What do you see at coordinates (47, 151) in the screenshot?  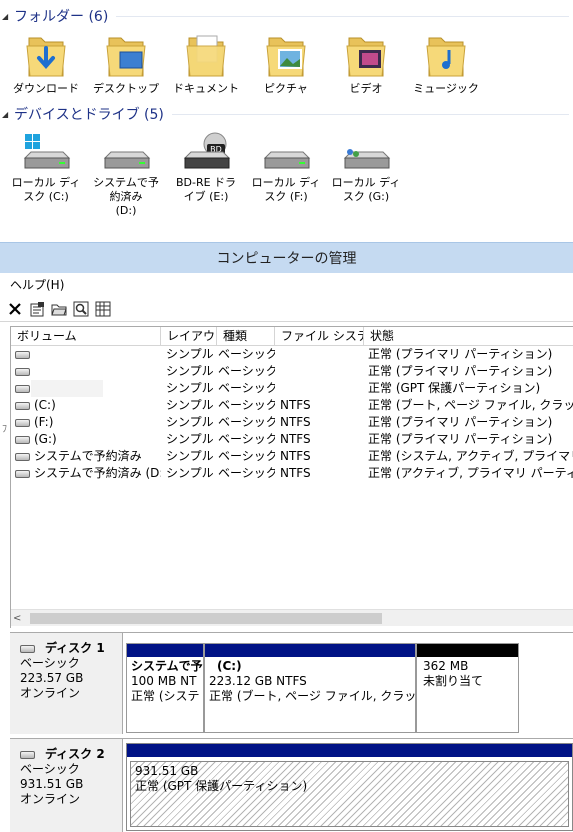 I see `windows-drive-icon` at bounding box center [47, 151].